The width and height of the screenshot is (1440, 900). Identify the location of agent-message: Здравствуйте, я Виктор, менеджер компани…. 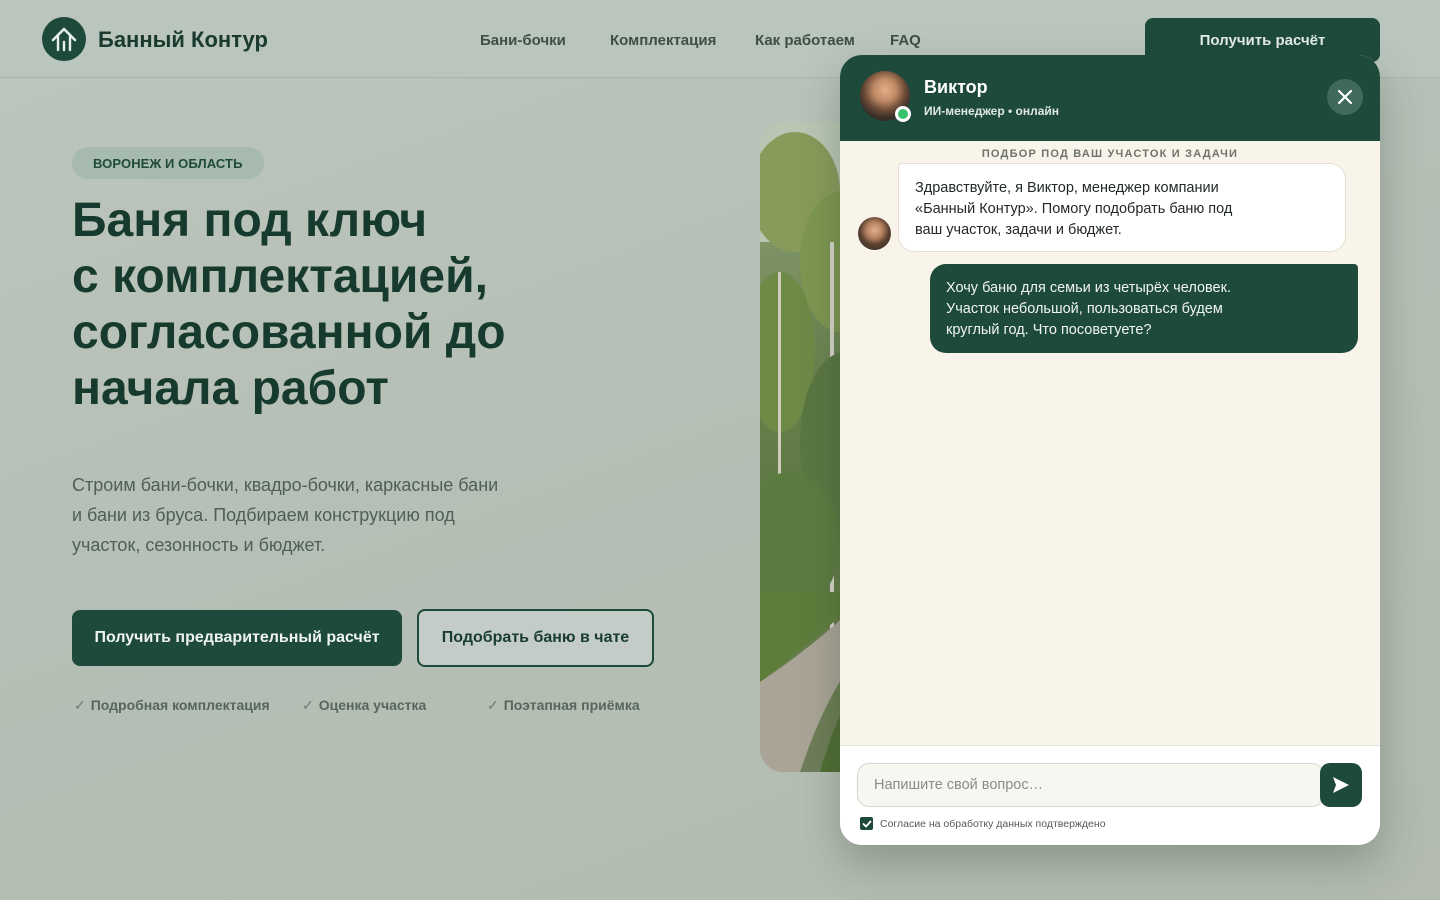
(1122, 207).